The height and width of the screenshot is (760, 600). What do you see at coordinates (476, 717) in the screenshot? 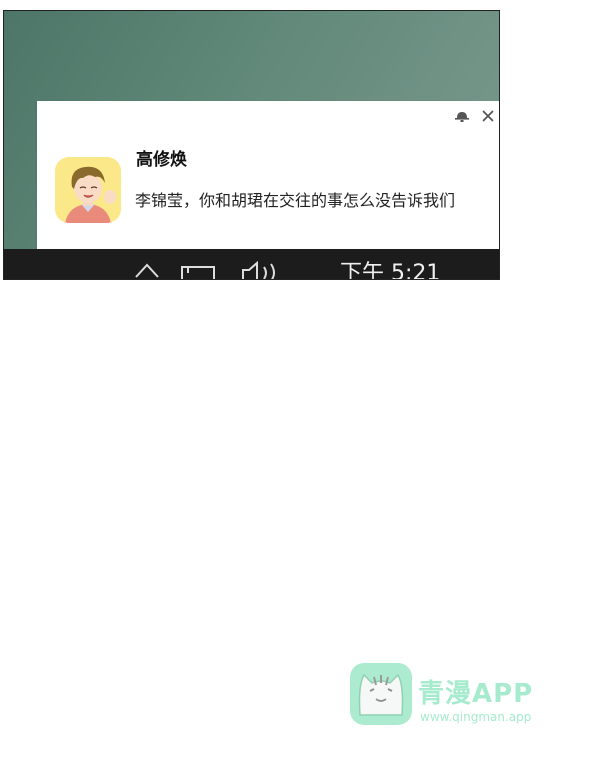
I see `watermark-url: www.qingman.app` at bounding box center [476, 717].